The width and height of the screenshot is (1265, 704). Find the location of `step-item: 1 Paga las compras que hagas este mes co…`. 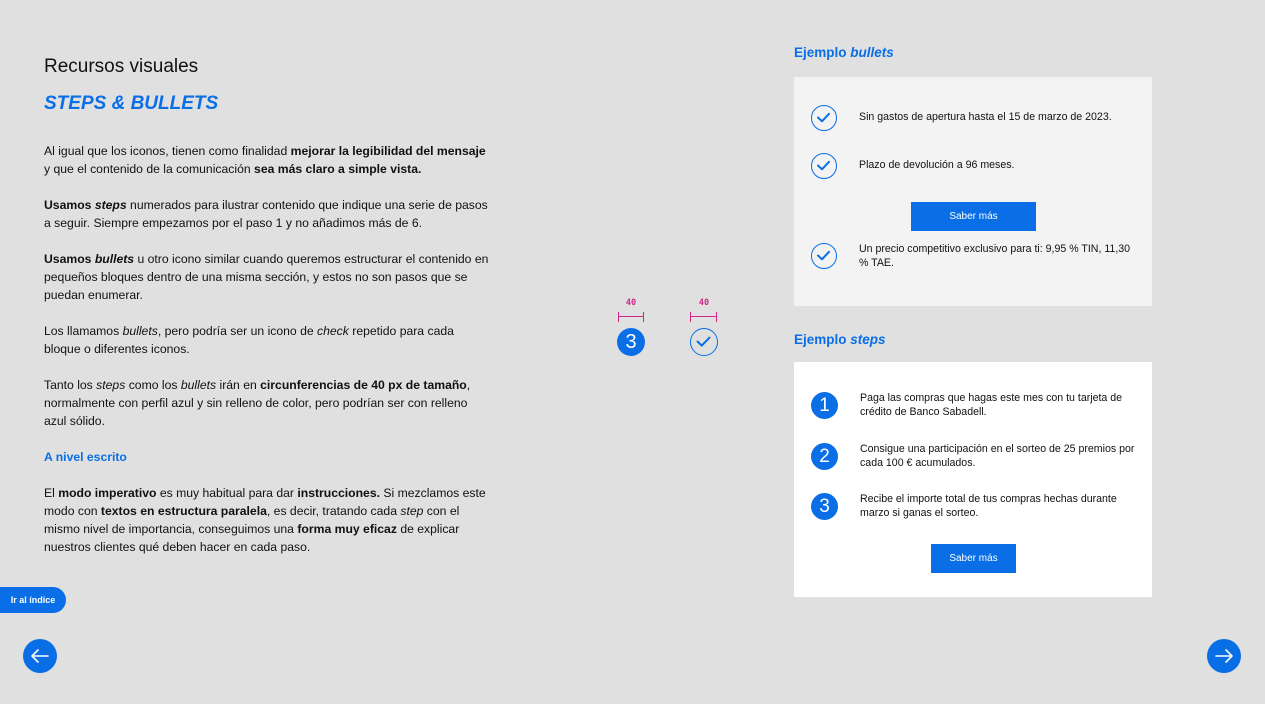

step-item: 1 Paga las compras que hagas este mes co… is located at coordinates (974, 405).